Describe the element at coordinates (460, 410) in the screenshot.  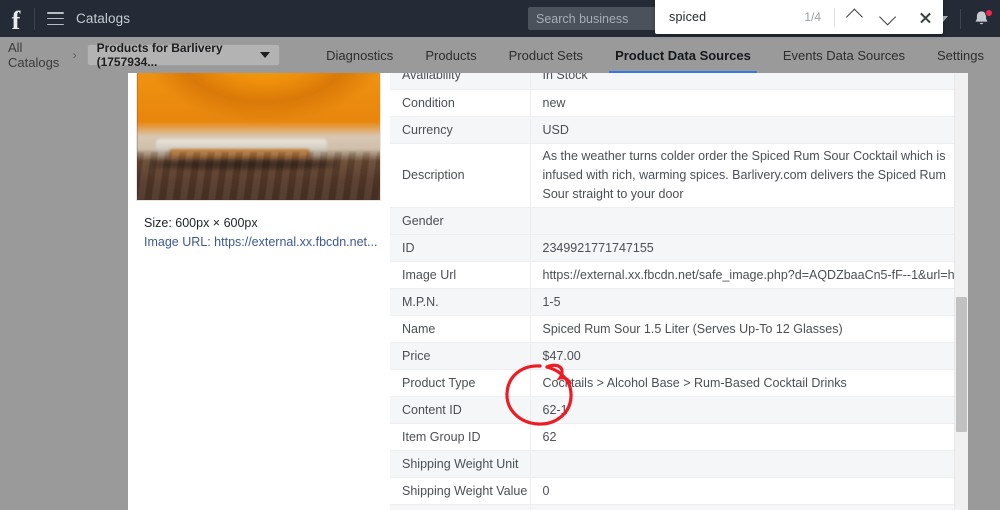
I see `field-key: Content ID` at that location.